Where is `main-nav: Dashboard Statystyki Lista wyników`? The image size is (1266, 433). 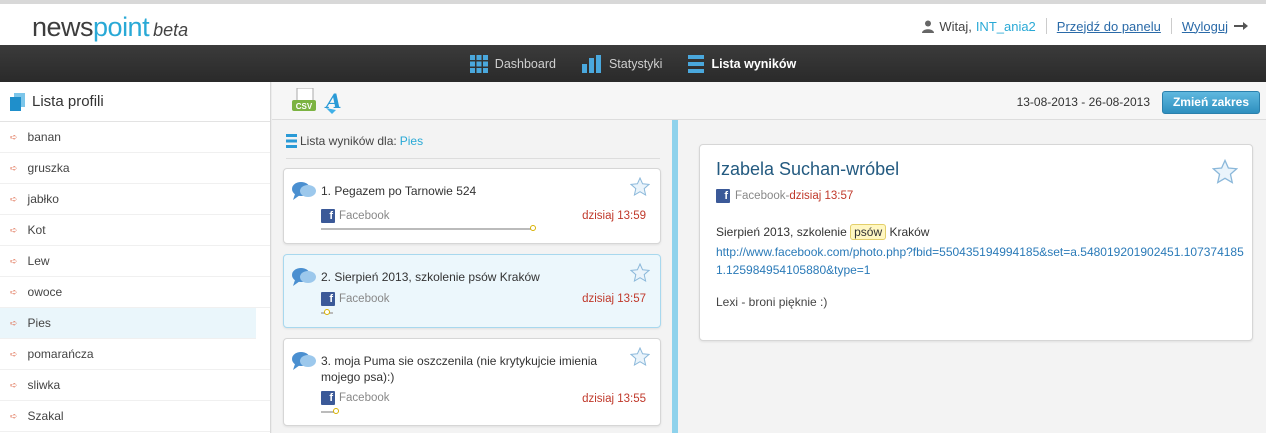 main-nav: Dashboard Statystyki Lista wyników is located at coordinates (633, 63).